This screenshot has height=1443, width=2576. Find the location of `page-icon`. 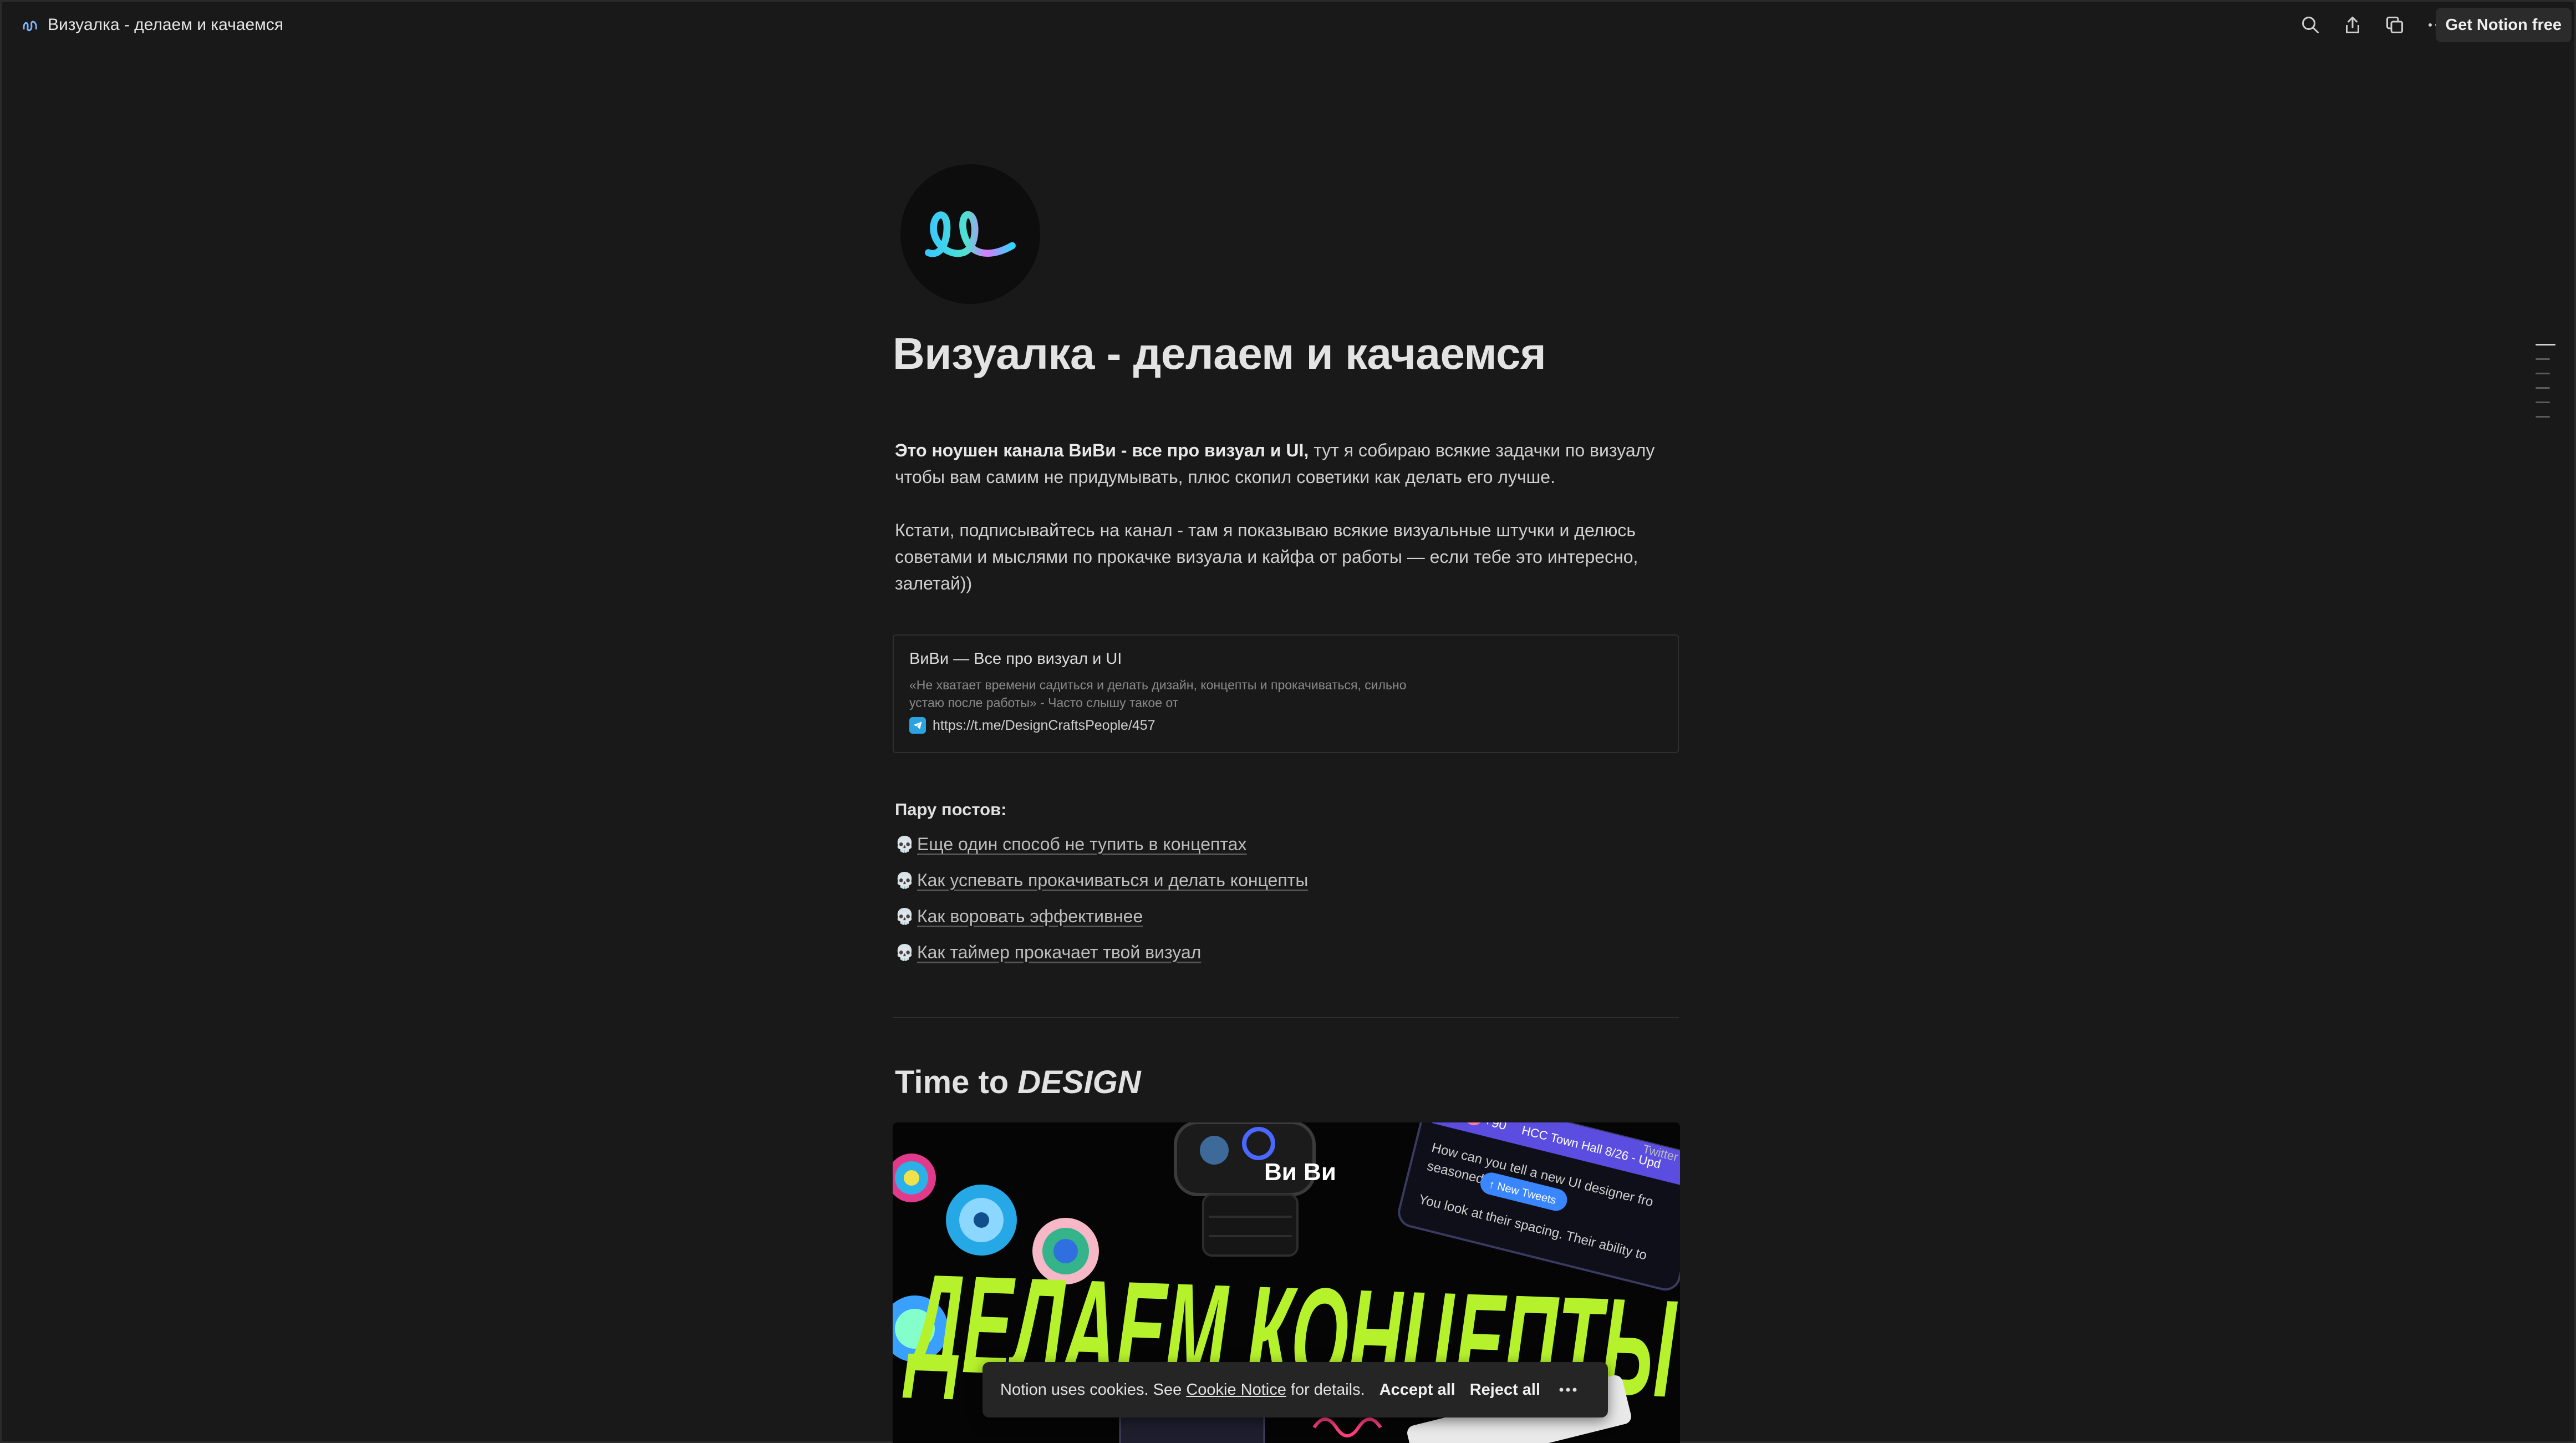

page-icon is located at coordinates (970, 234).